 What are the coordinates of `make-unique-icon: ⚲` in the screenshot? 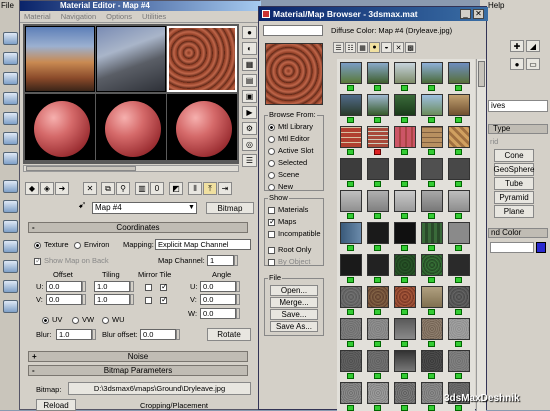 It's located at (123, 188).